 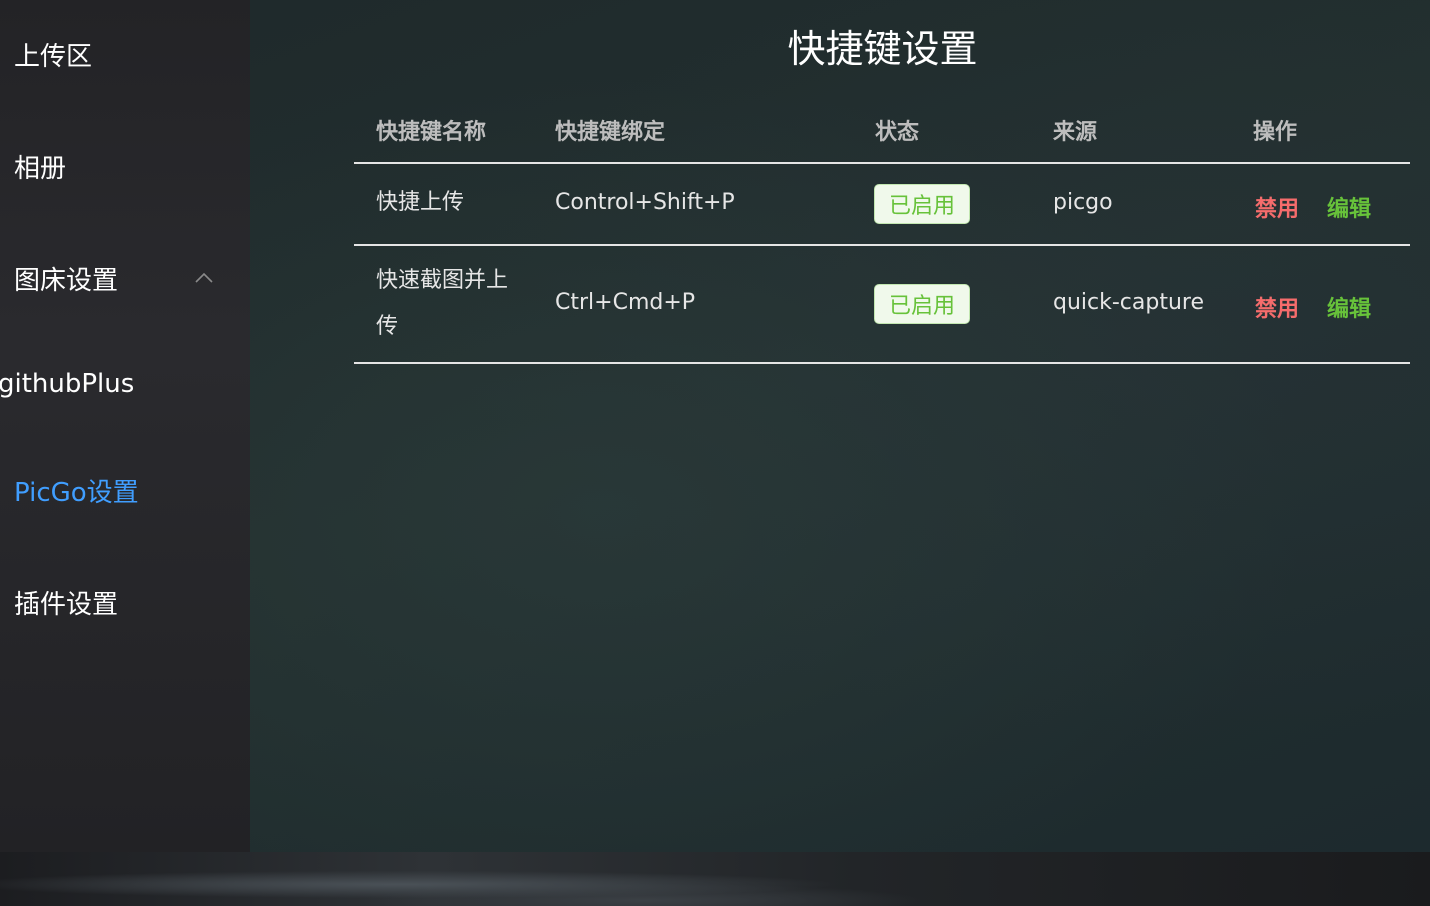 I want to click on sidebar-item-gallery: 相册, so click(x=125, y=166).